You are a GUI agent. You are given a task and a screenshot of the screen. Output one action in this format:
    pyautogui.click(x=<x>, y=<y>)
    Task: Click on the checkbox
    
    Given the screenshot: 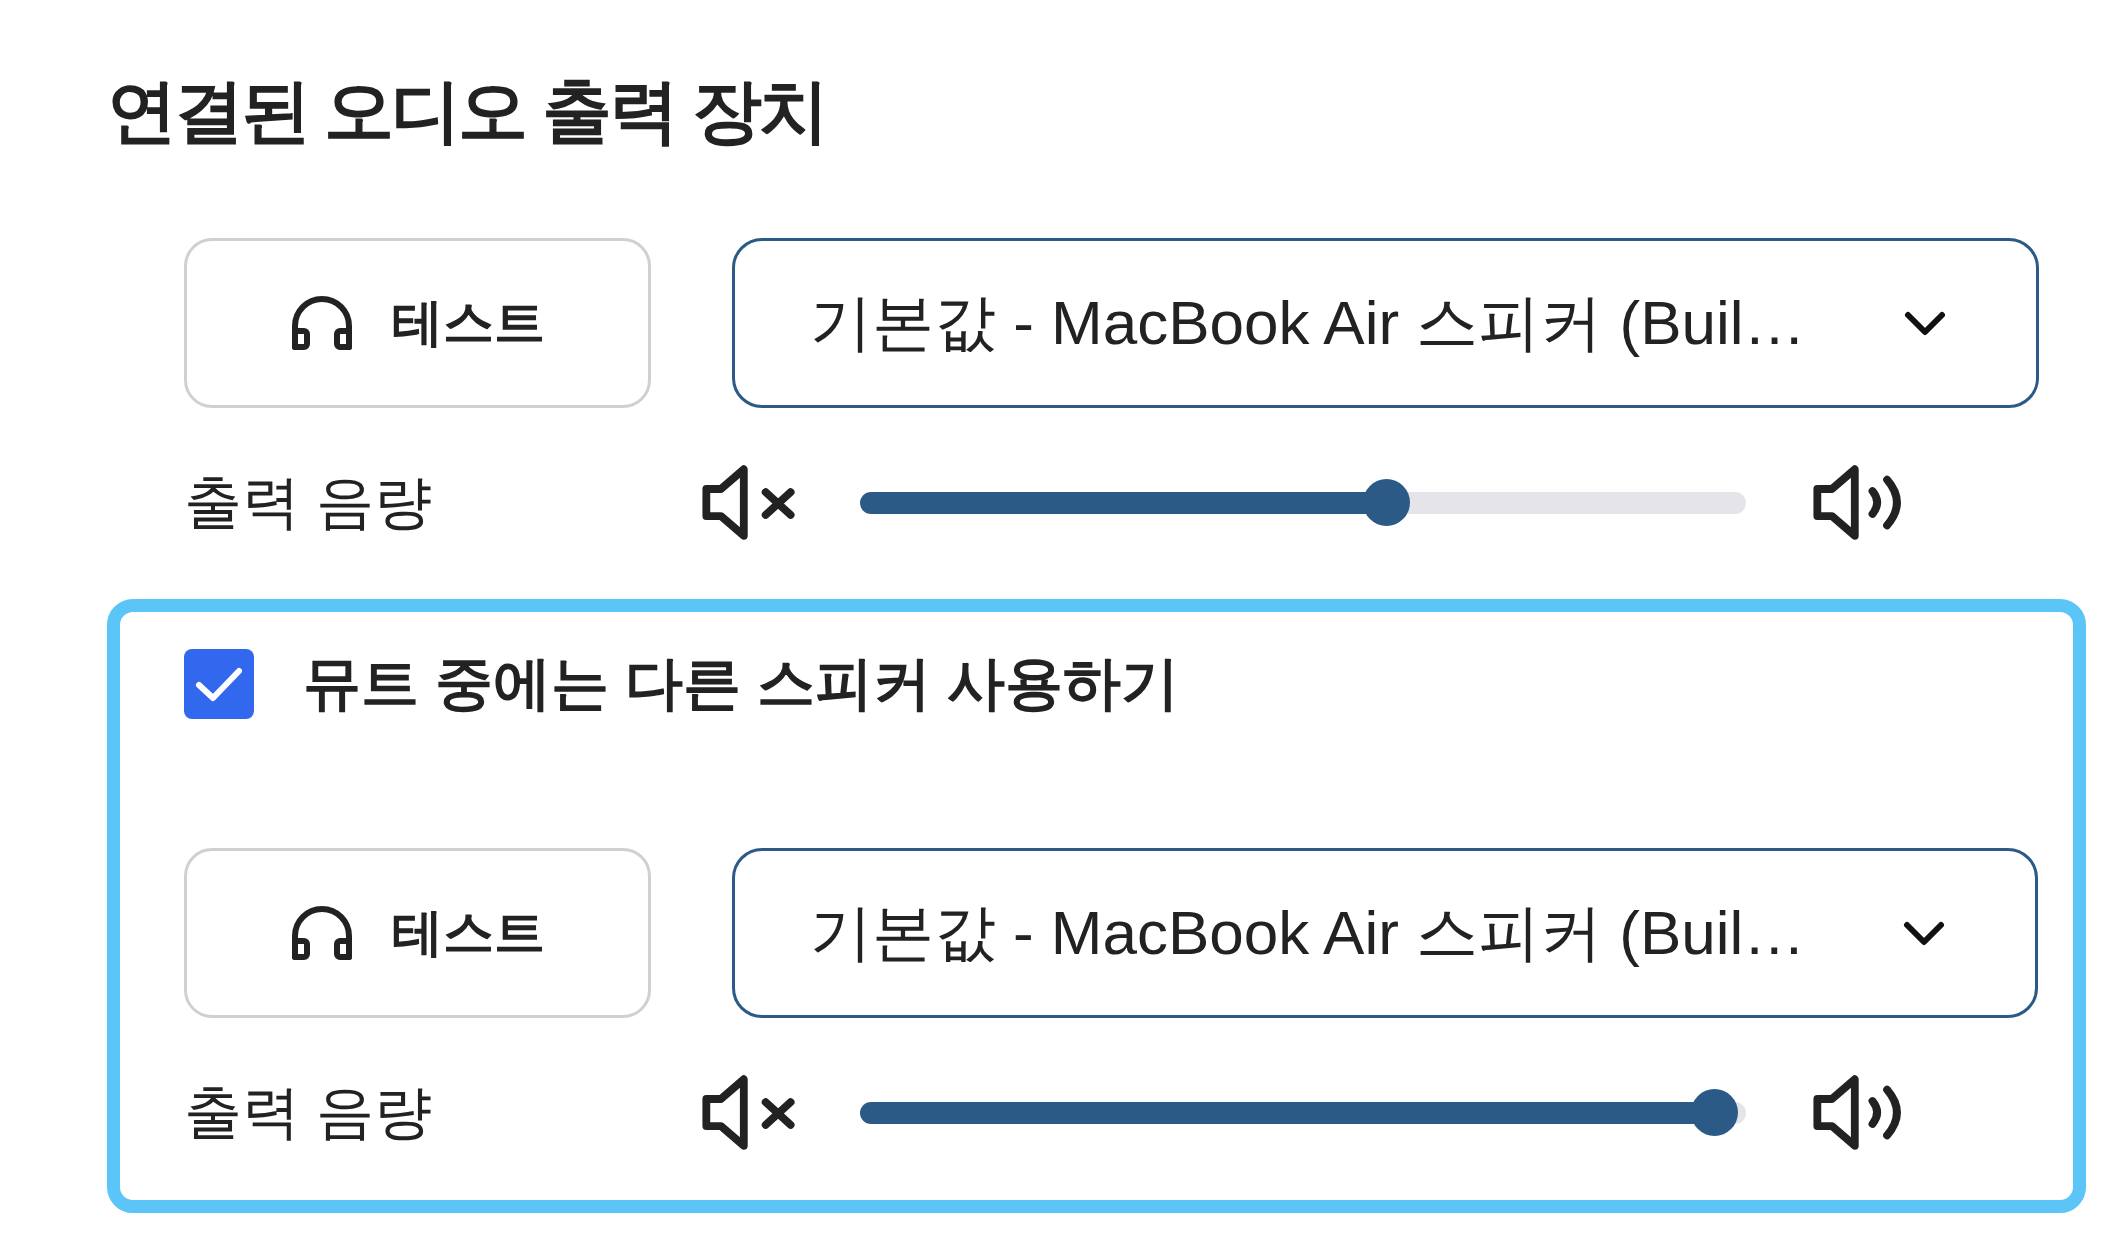 What is the action you would take?
    pyautogui.click(x=219, y=684)
    